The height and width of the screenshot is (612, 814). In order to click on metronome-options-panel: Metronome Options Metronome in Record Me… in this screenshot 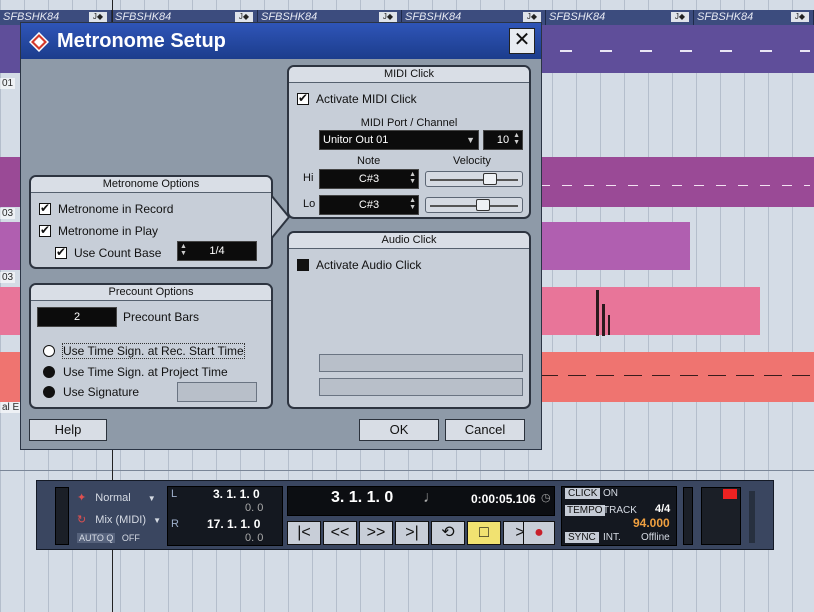, I will do `click(151, 222)`.